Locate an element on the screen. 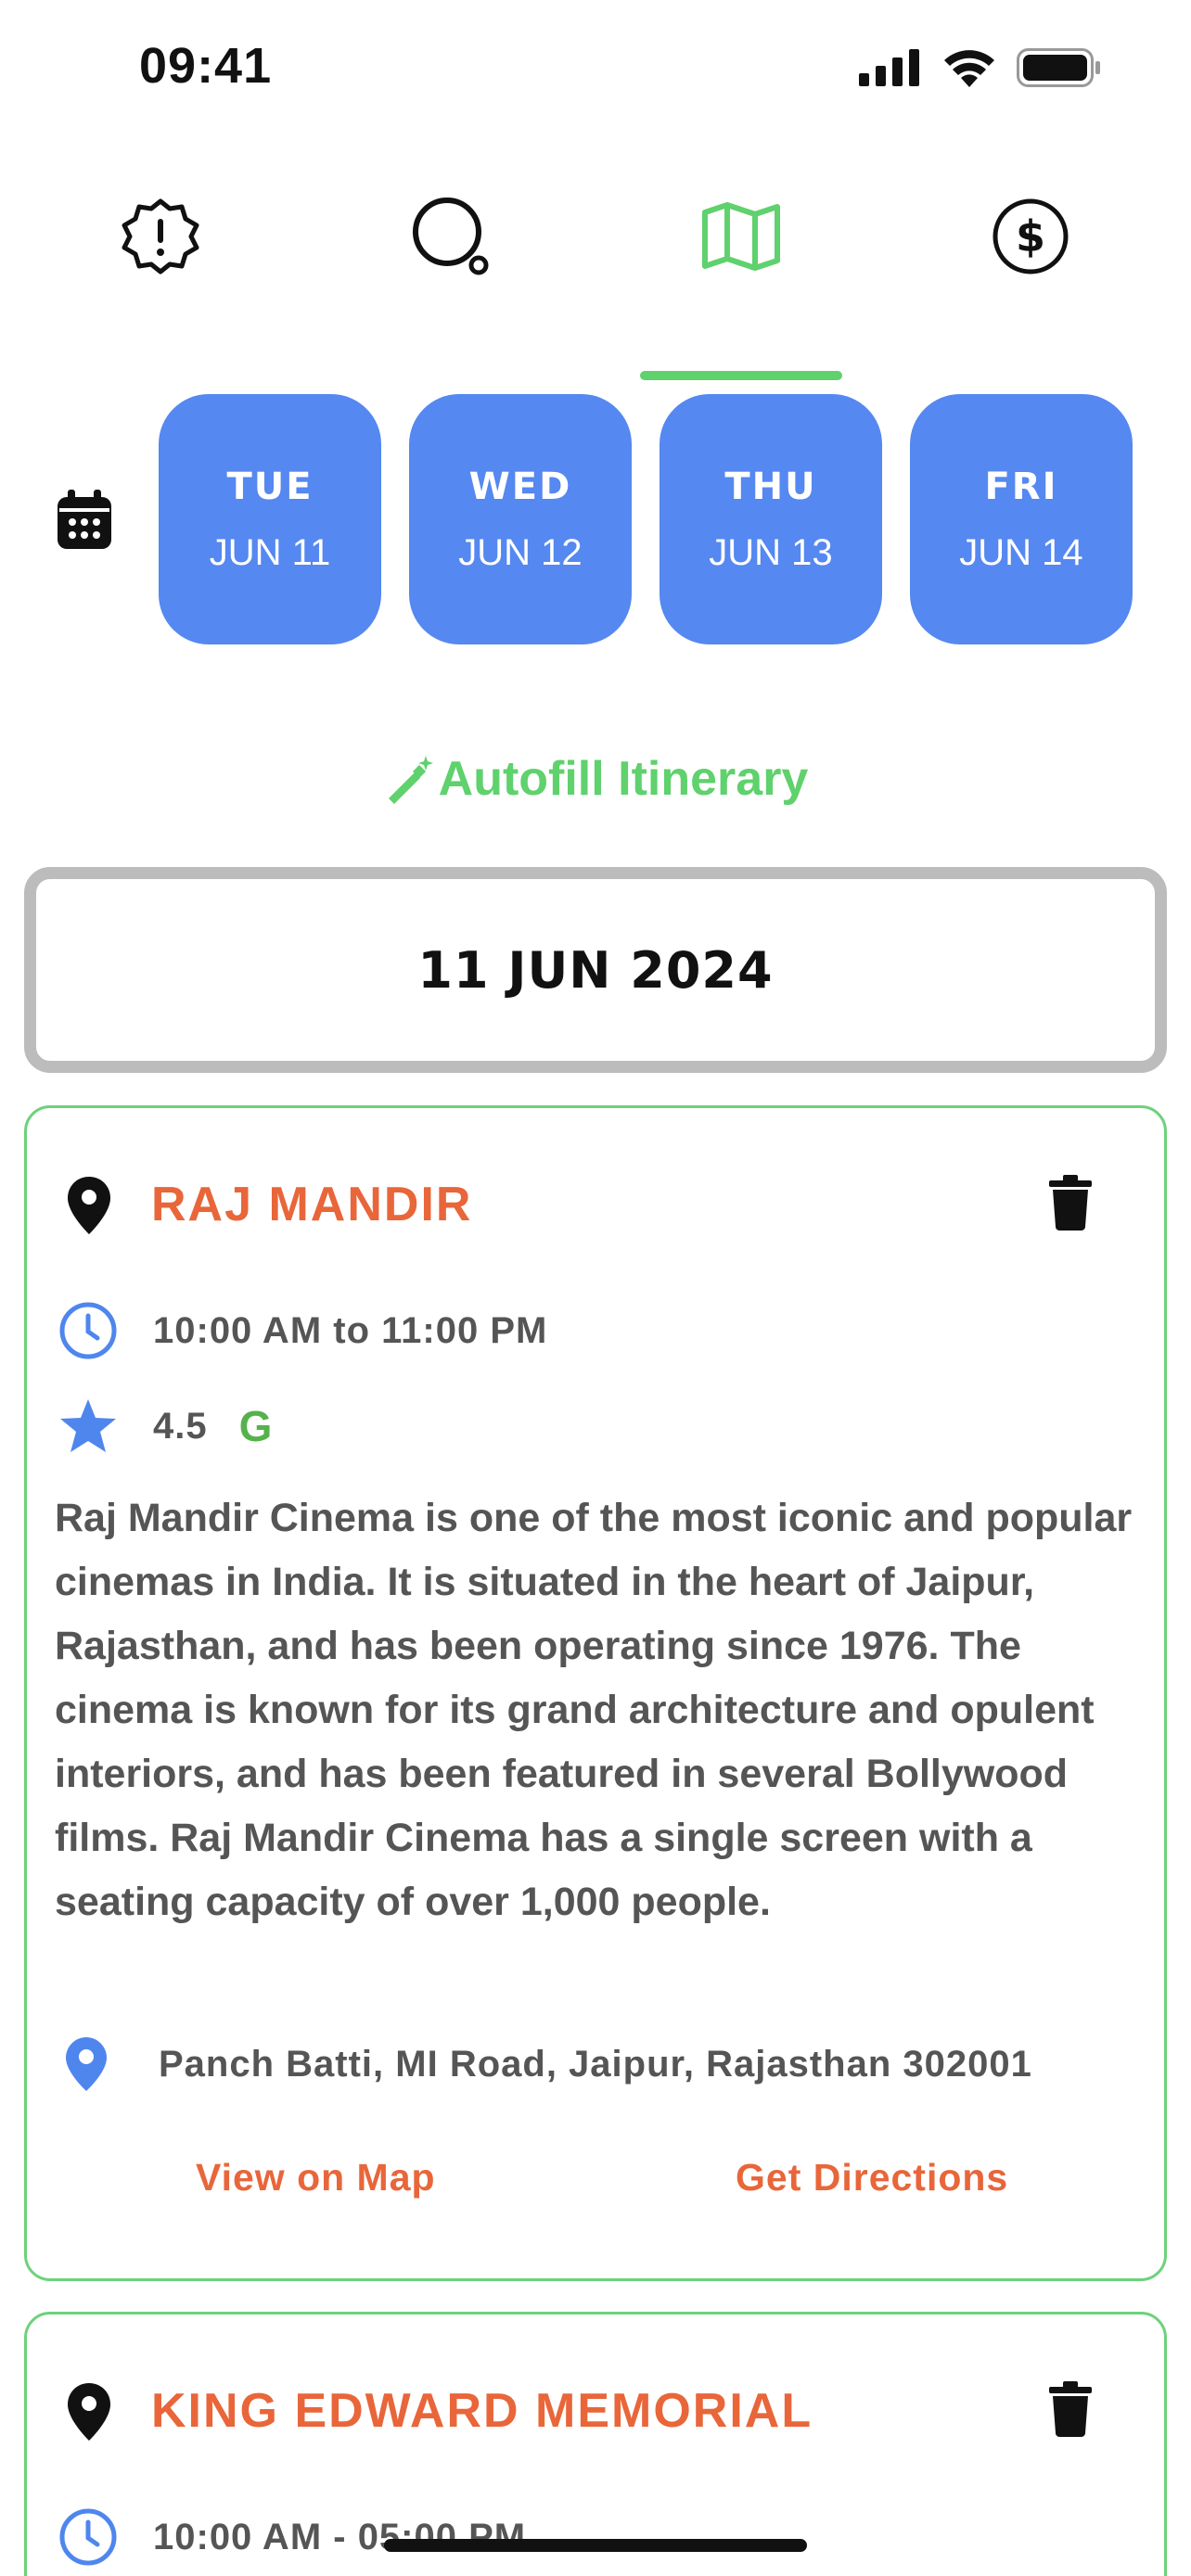 The image size is (1191, 2576). hours-text: 10:00 AM to 11:00 PM is located at coordinates (350, 1330).